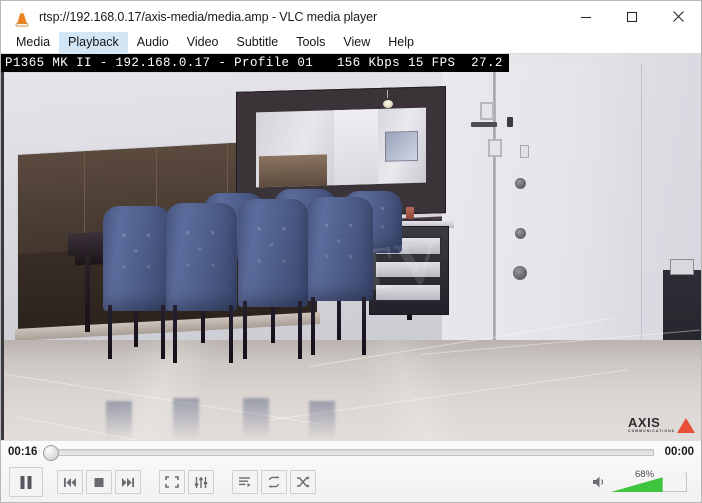 This screenshot has height=503, width=702. What do you see at coordinates (33, 43) in the screenshot?
I see `menu-item-media: Media` at bounding box center [33, 43].